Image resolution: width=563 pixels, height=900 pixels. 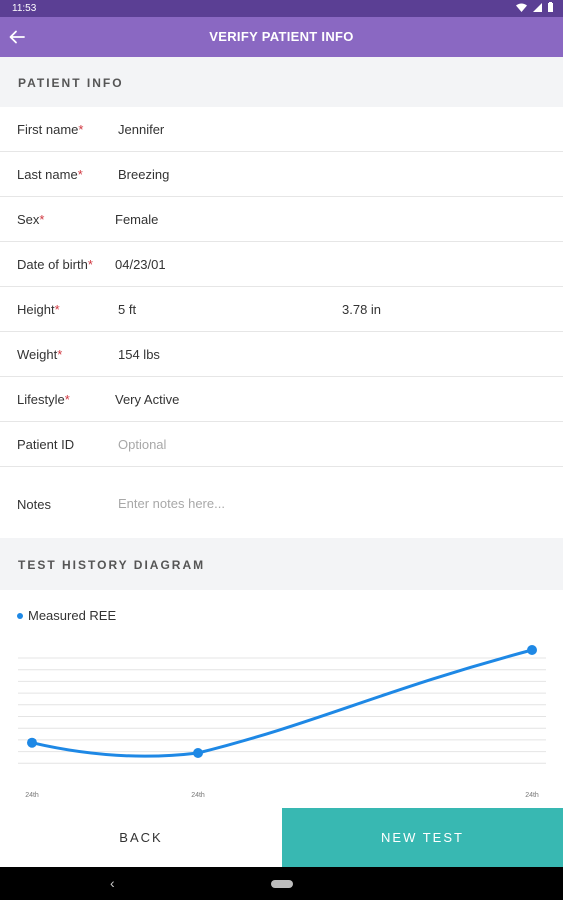 What do you see at coordinates (281, 564) in the screenshot?
I see `section-header-test-history: TEST HISTORY DIAGRAM` at bounding box center [281, 564].